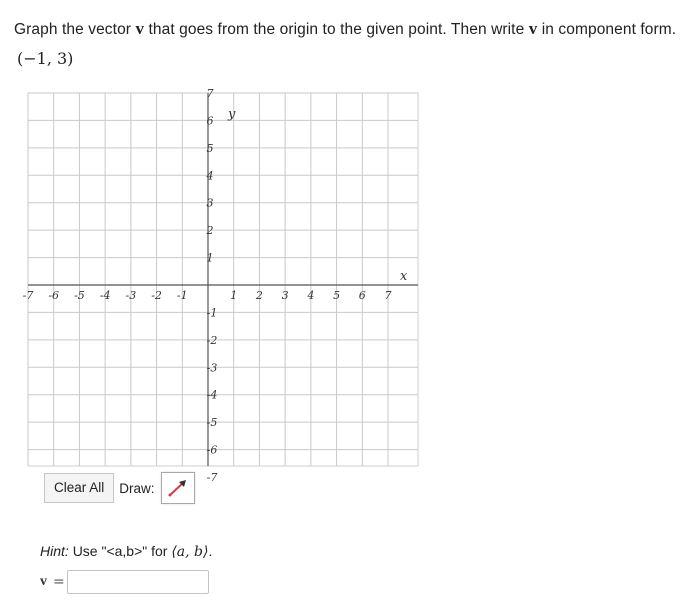 The height and width of the screenshot is (610, 700). What do you see at coordinates (182, 295) in the screenshot?
I see `x-tick-label: -1` at bounding box center [182, 295].